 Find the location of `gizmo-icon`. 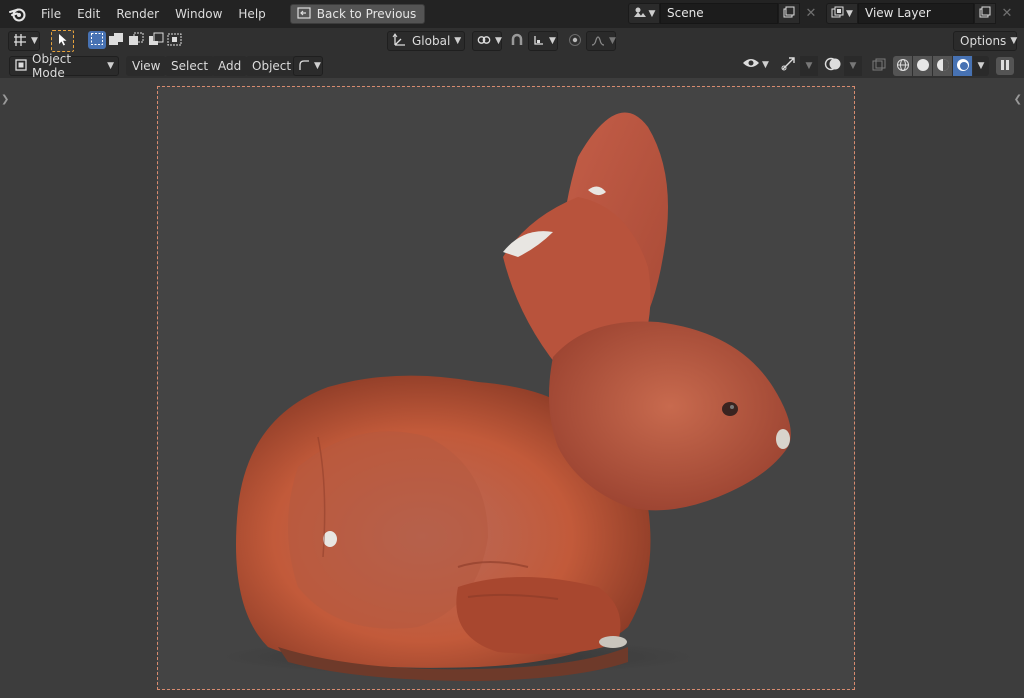

gizmo-icon is located at coordinates (789, 65).